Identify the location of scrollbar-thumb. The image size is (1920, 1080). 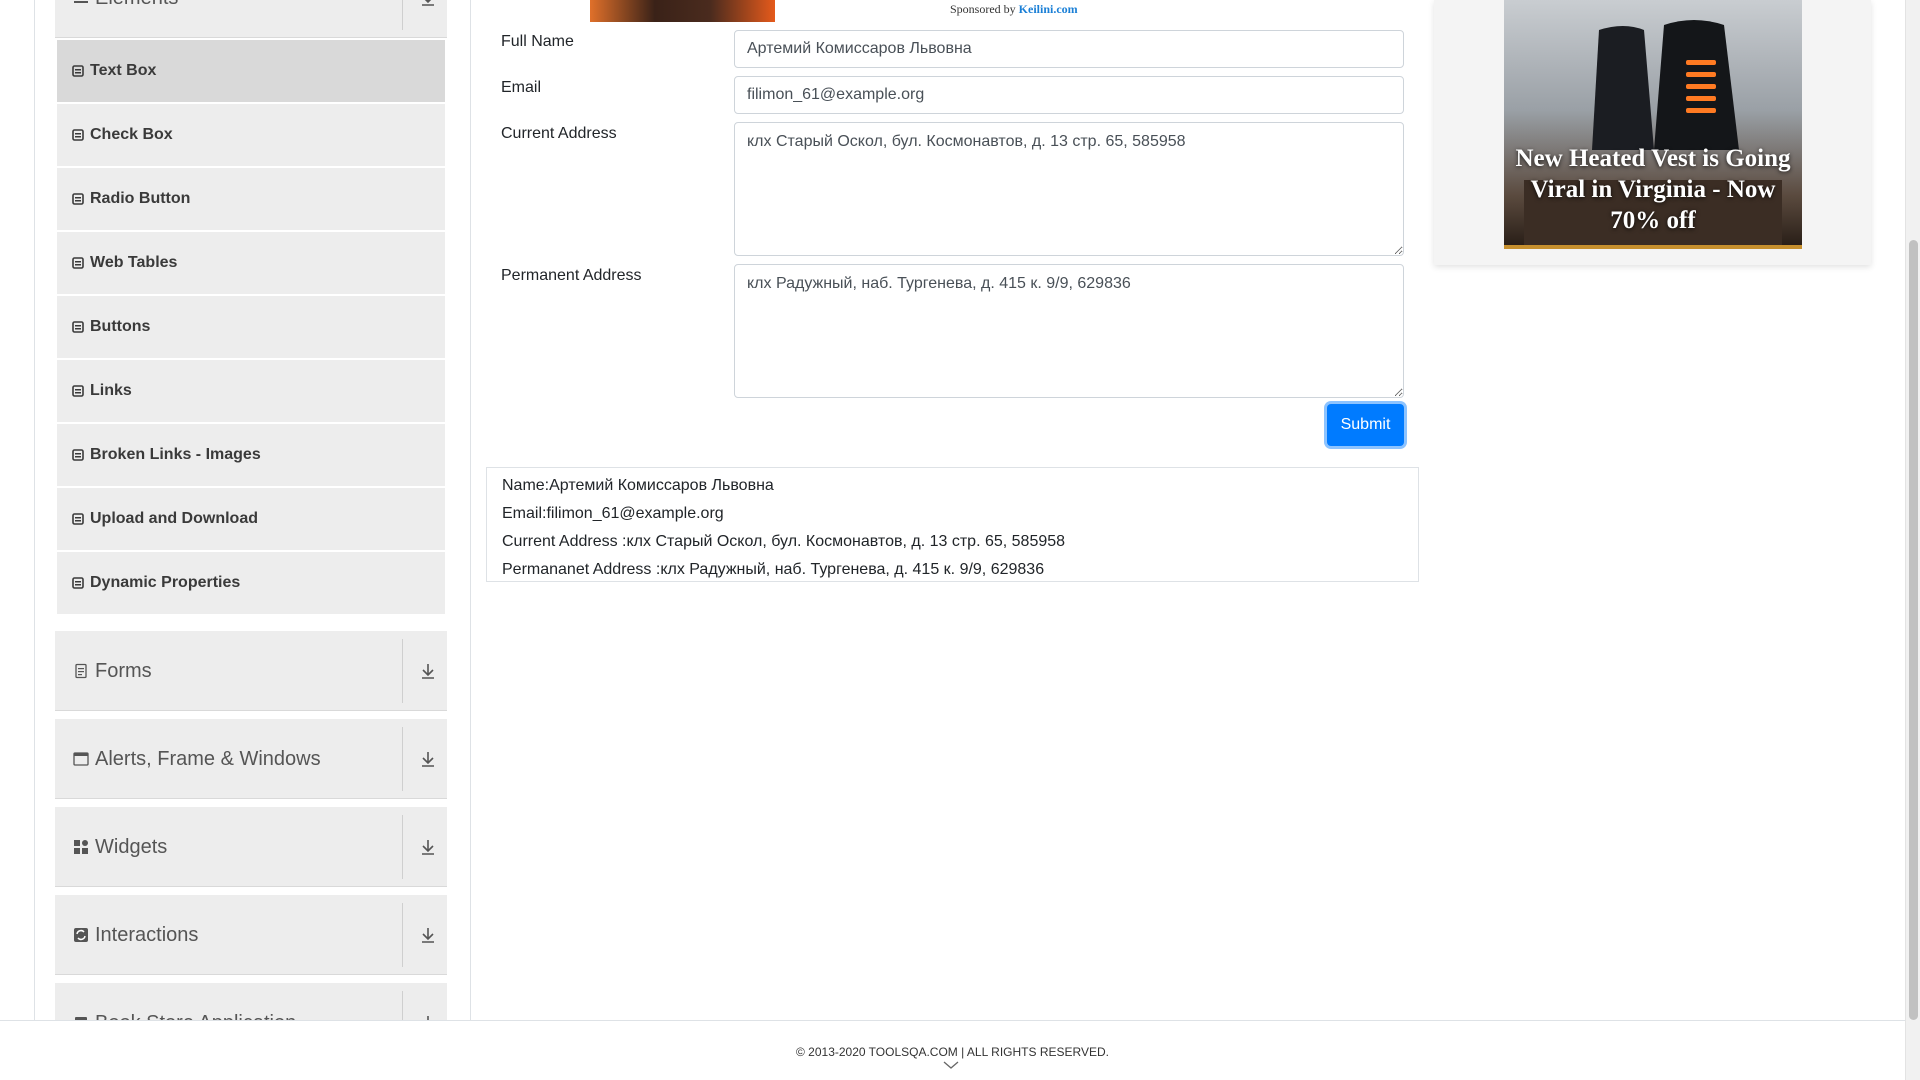
(1913, 630).